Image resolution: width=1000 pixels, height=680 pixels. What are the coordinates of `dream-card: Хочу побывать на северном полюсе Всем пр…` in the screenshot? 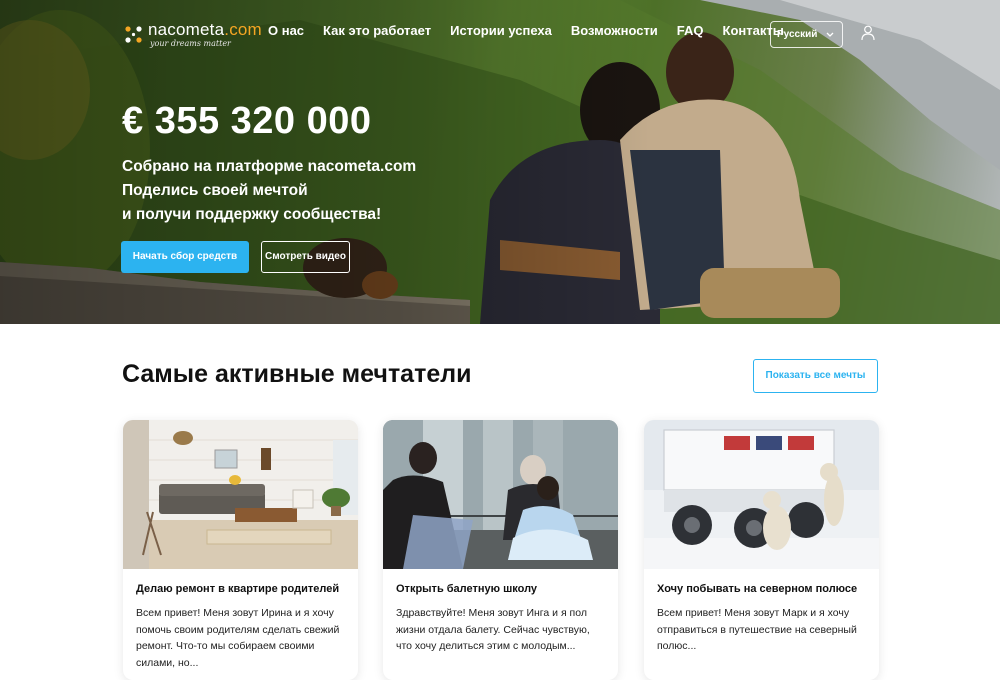 It's located at (761, 550).